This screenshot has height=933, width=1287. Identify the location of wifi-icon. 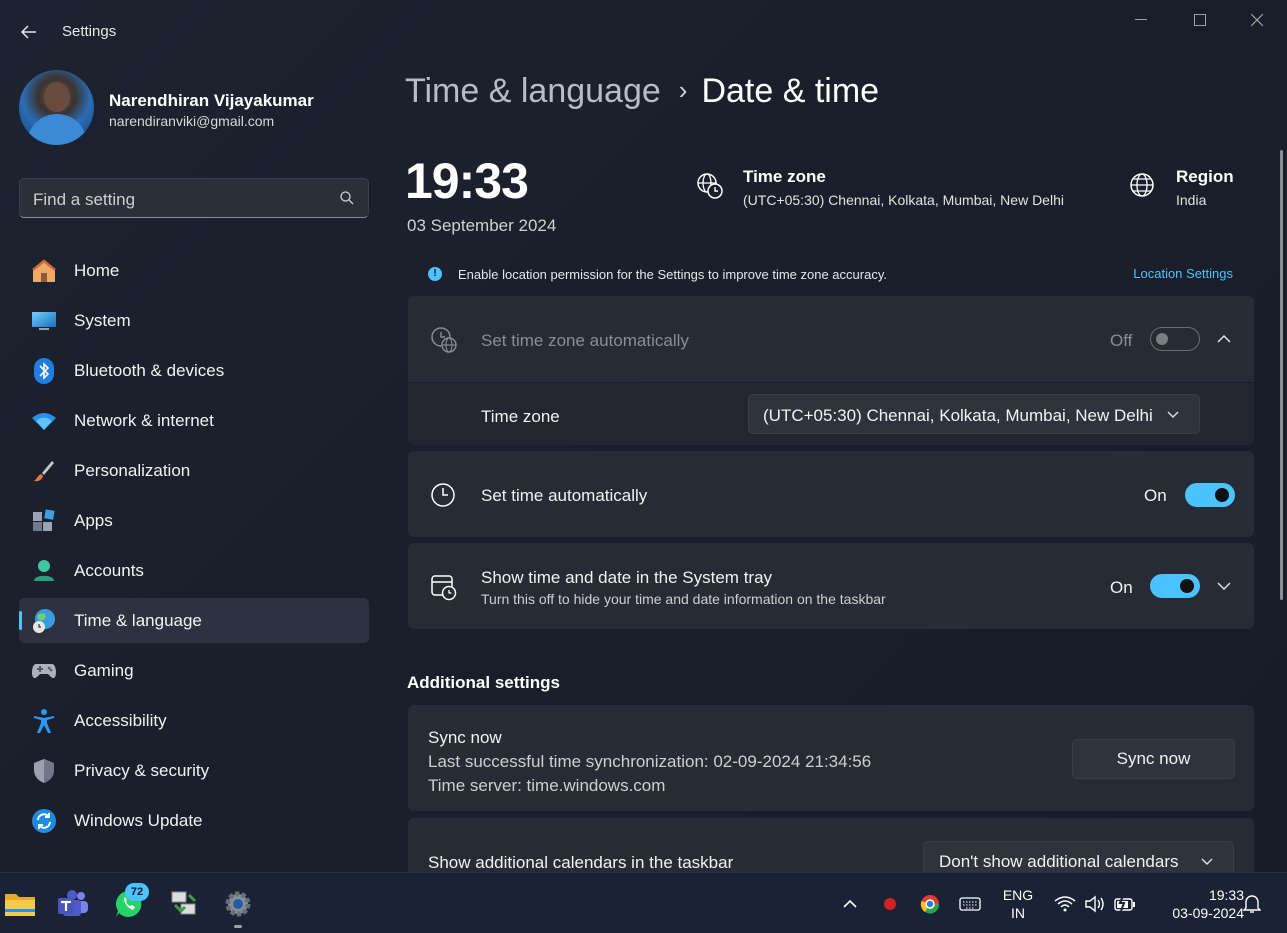
(1065, 904).